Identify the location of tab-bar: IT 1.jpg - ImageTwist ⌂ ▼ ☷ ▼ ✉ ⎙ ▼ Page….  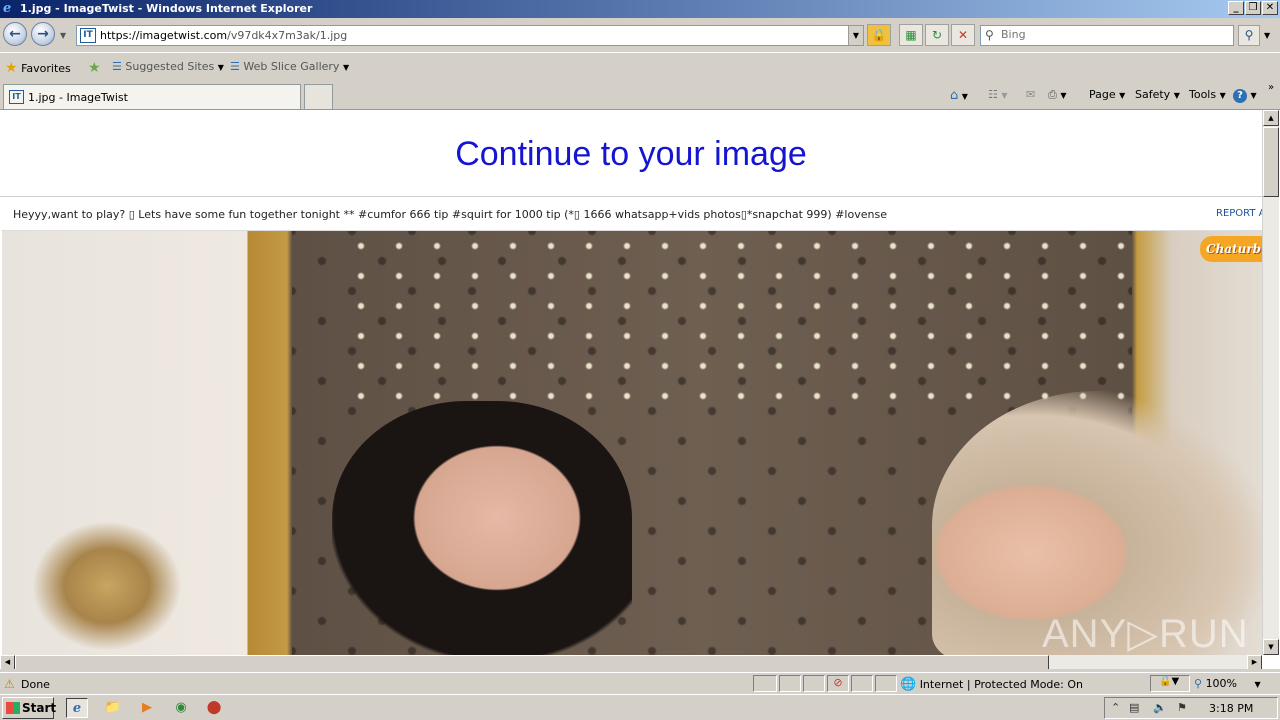
(640, 95).